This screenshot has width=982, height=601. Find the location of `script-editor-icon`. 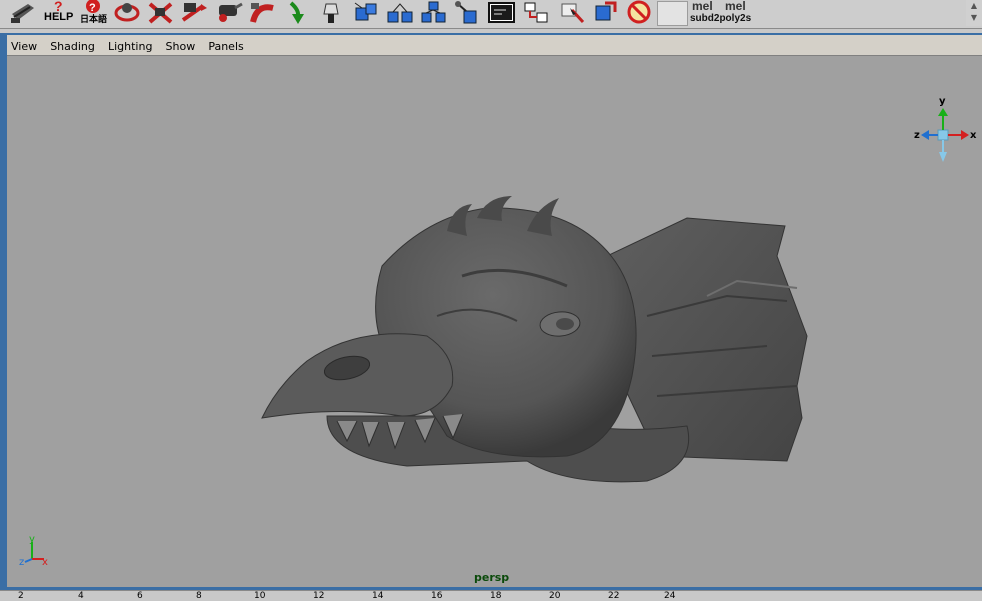

script-editor-icon is located at coordinates (501, 12).